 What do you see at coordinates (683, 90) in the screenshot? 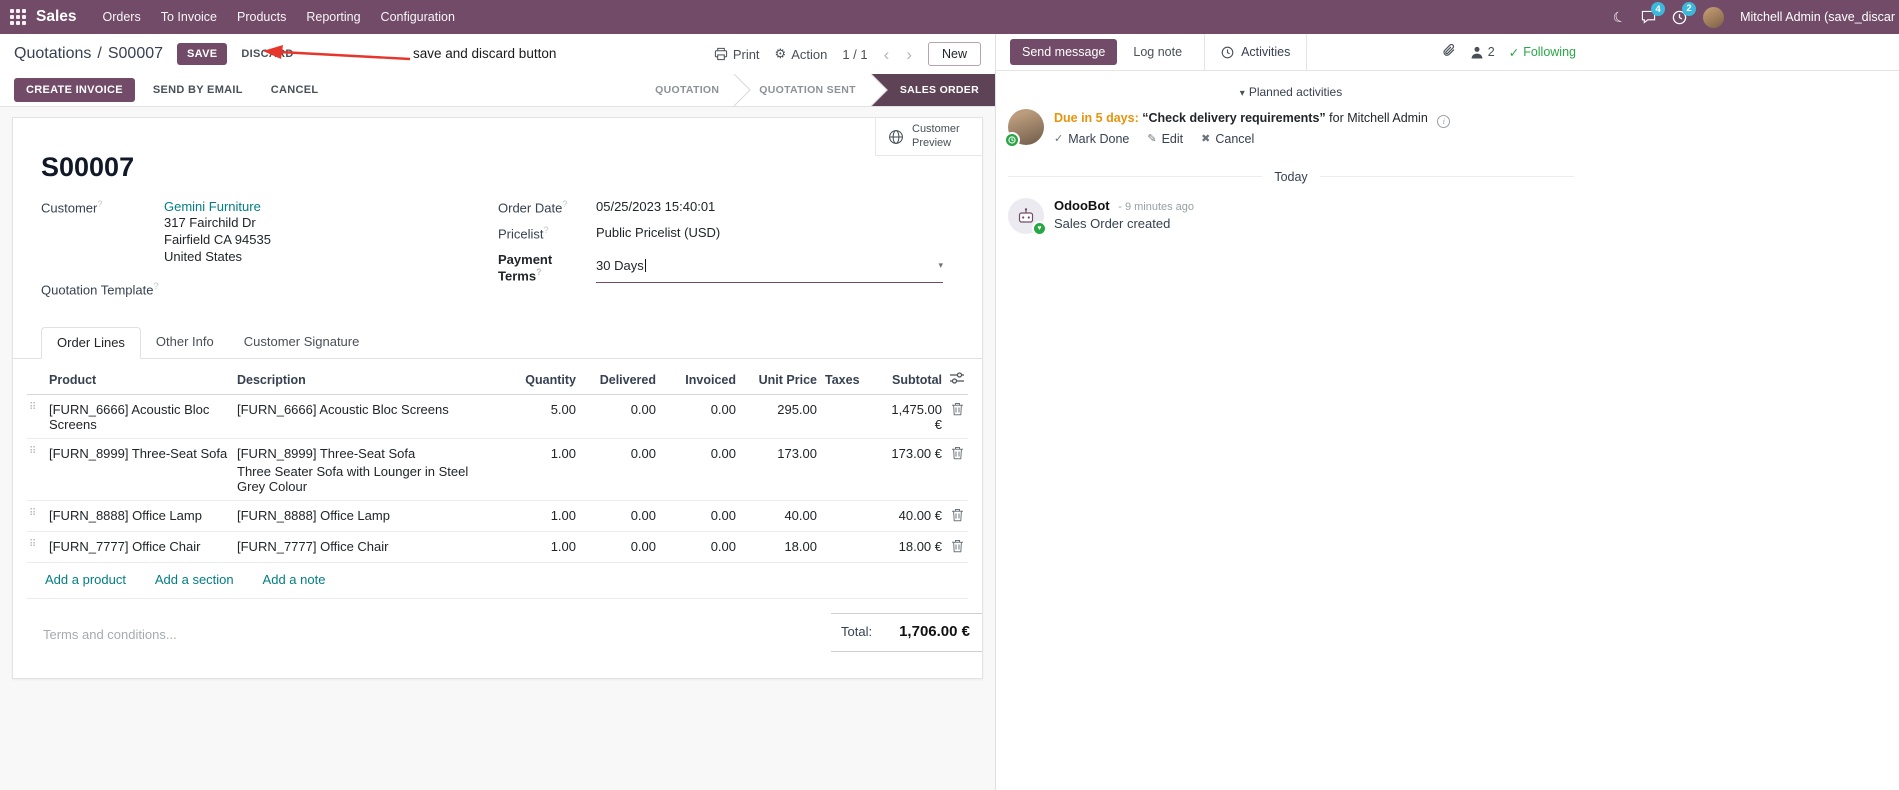
I see `stage-quotation: QUOTATION` at bounding box center [683, 90].